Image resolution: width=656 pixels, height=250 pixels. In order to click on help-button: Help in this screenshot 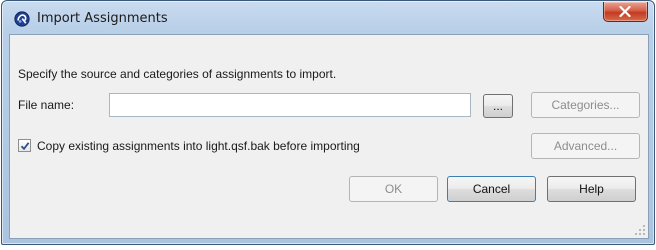, I will do `click(591, 189)`.